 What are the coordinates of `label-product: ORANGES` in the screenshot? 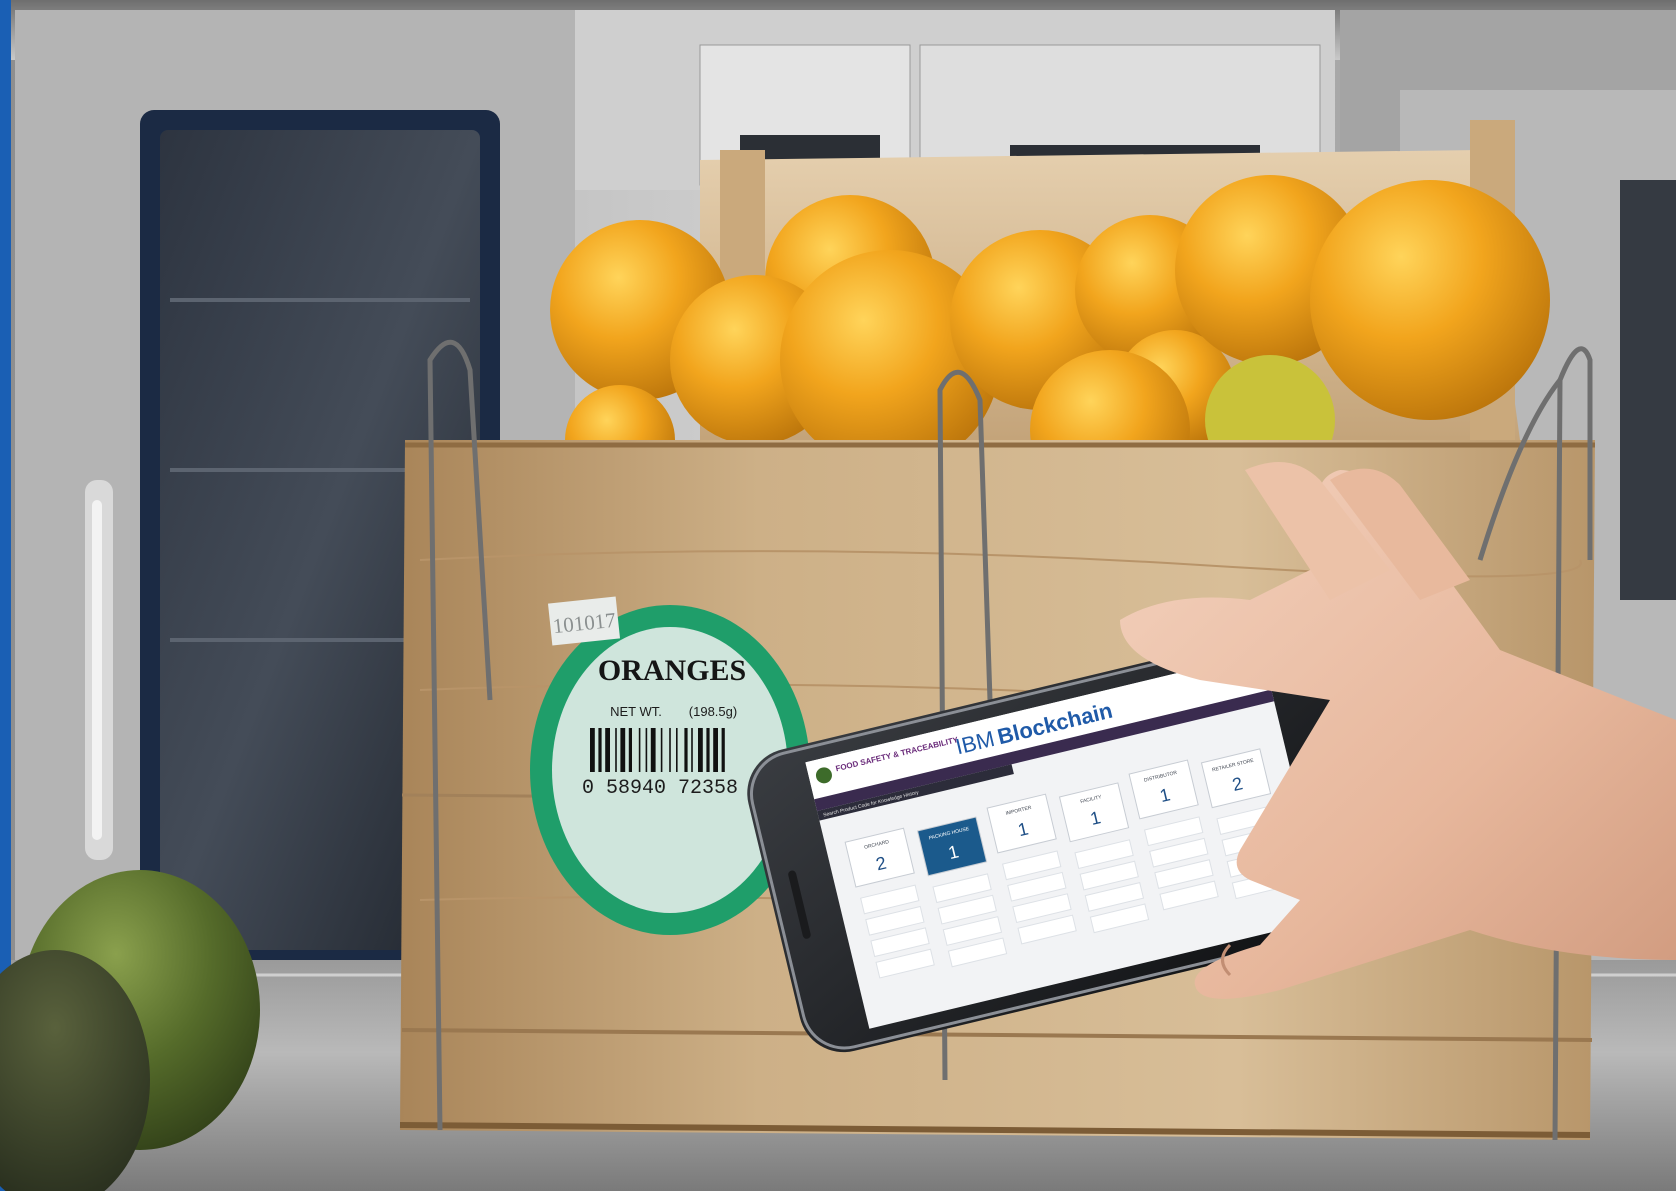 It's located at (672, 670).